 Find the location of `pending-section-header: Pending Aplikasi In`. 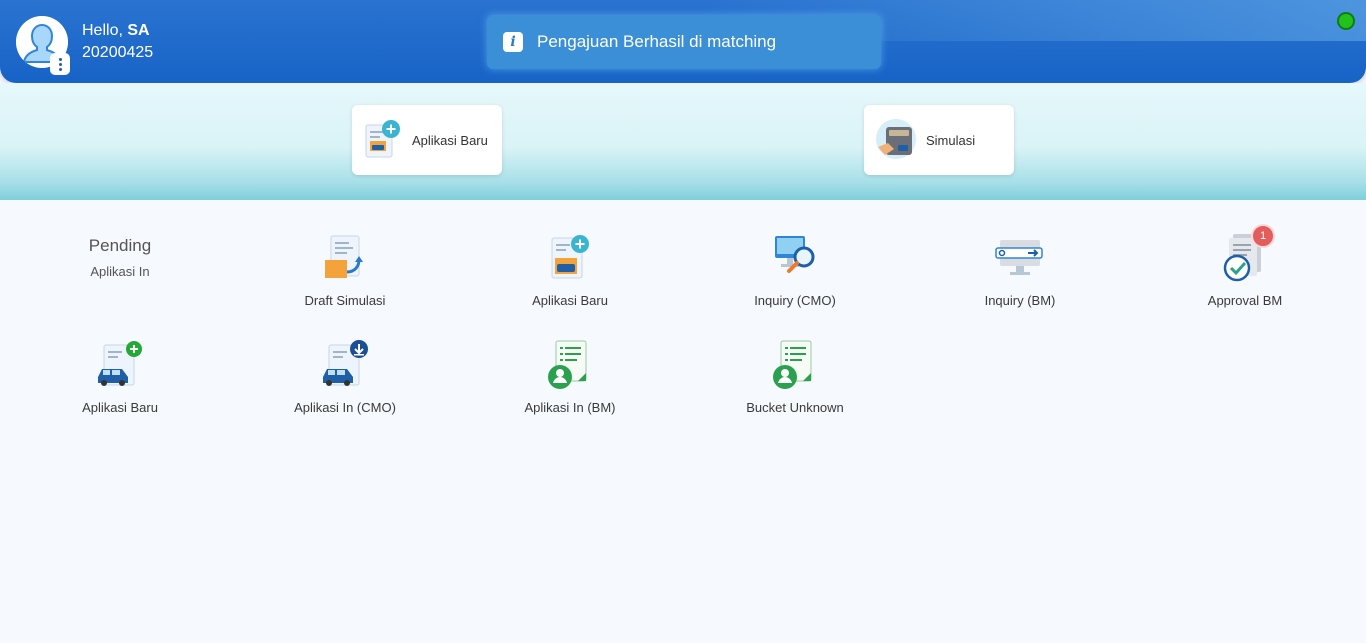

pending-section-header: Pending Aplikasi In is located at coordinates (120, 257).